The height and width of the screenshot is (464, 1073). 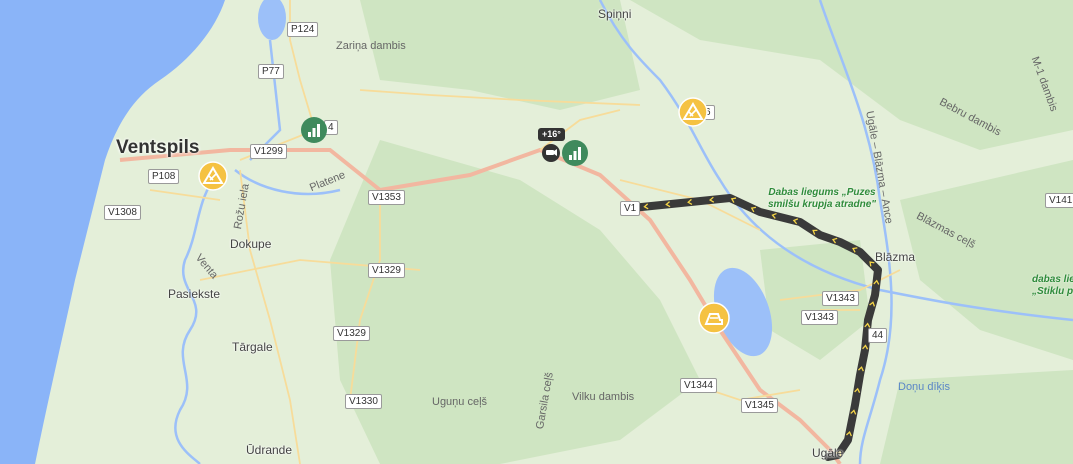 What do you see at coordinates (194, 294) in the screenshot?
I see `town-label-pasiekste: Pasiekste` at bounding box center [194, 294].